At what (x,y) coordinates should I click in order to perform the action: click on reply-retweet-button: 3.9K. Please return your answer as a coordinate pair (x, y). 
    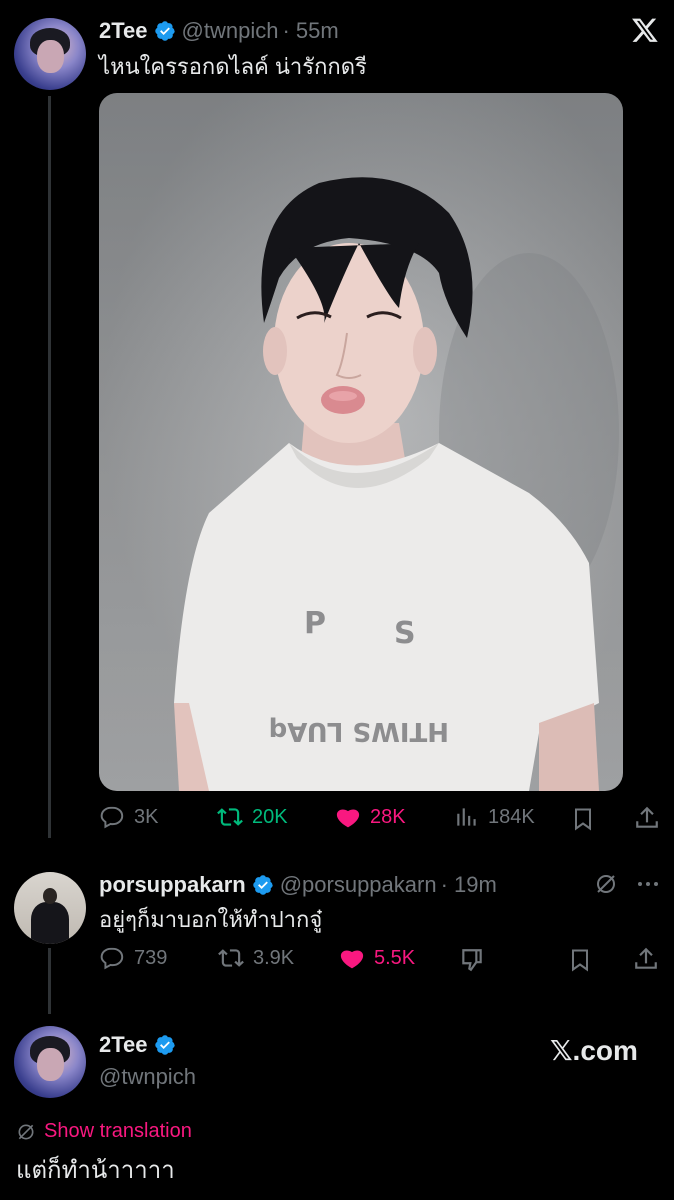
    Looking at the image, I should click on (255, 958).